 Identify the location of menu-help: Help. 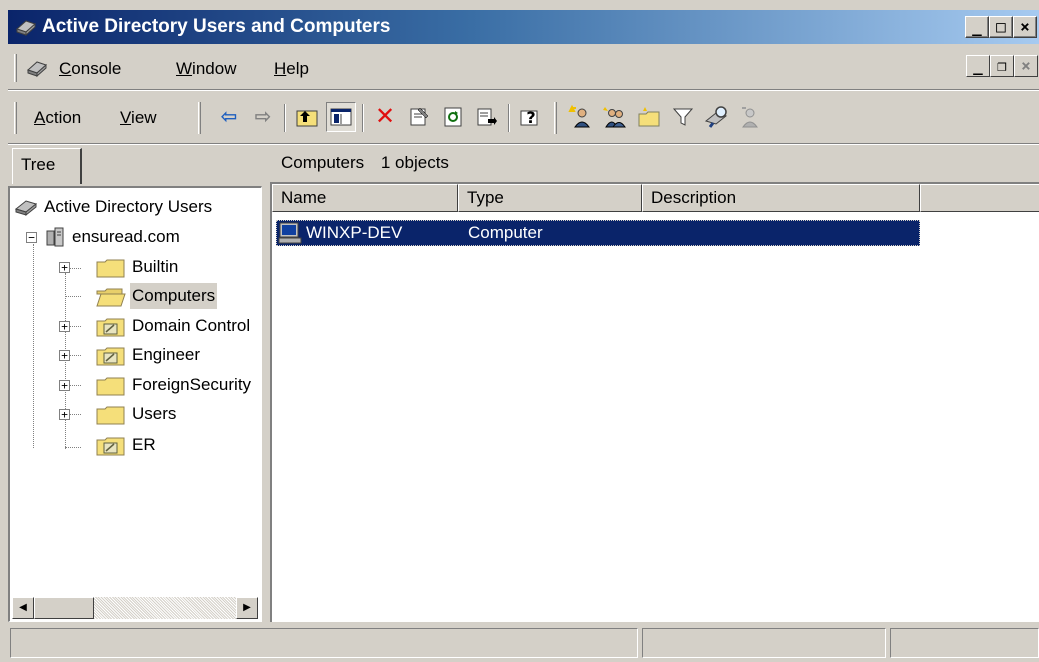
(291, 69).